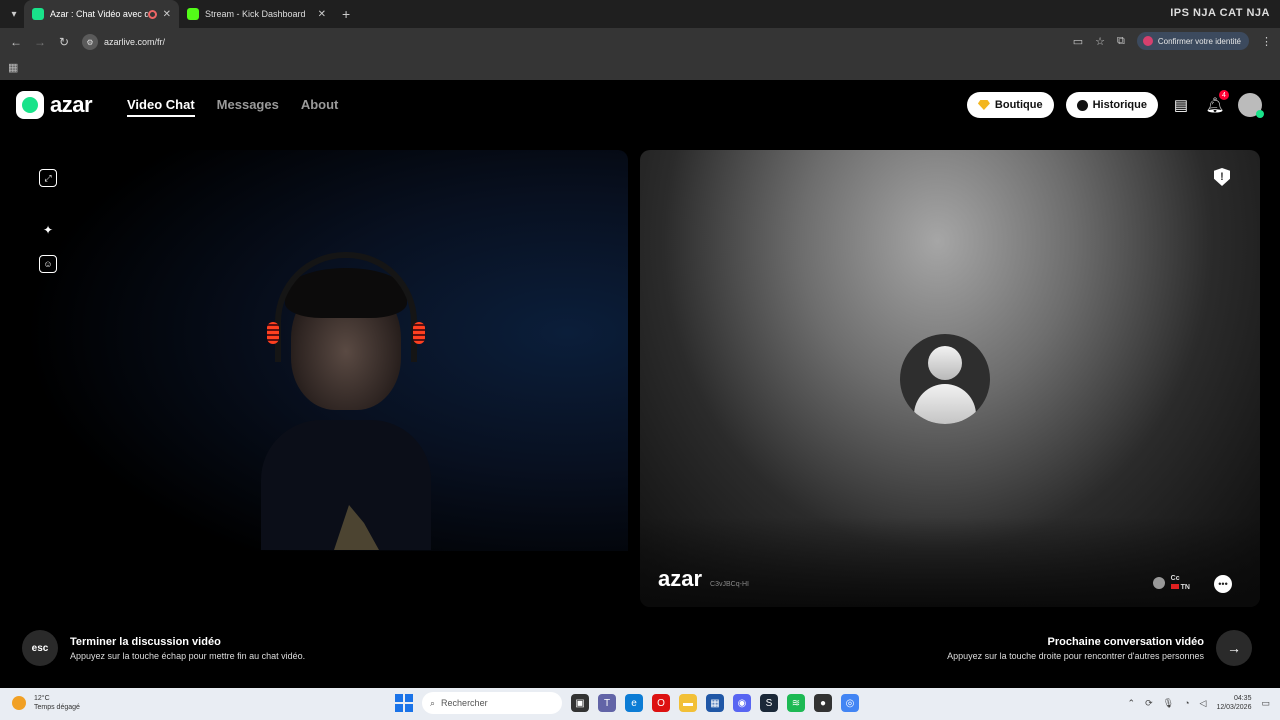  Describe the element at coordinates (492, 703) in the screenshot. I see `taskbar-search: ⌕ Rechercher` at that location.